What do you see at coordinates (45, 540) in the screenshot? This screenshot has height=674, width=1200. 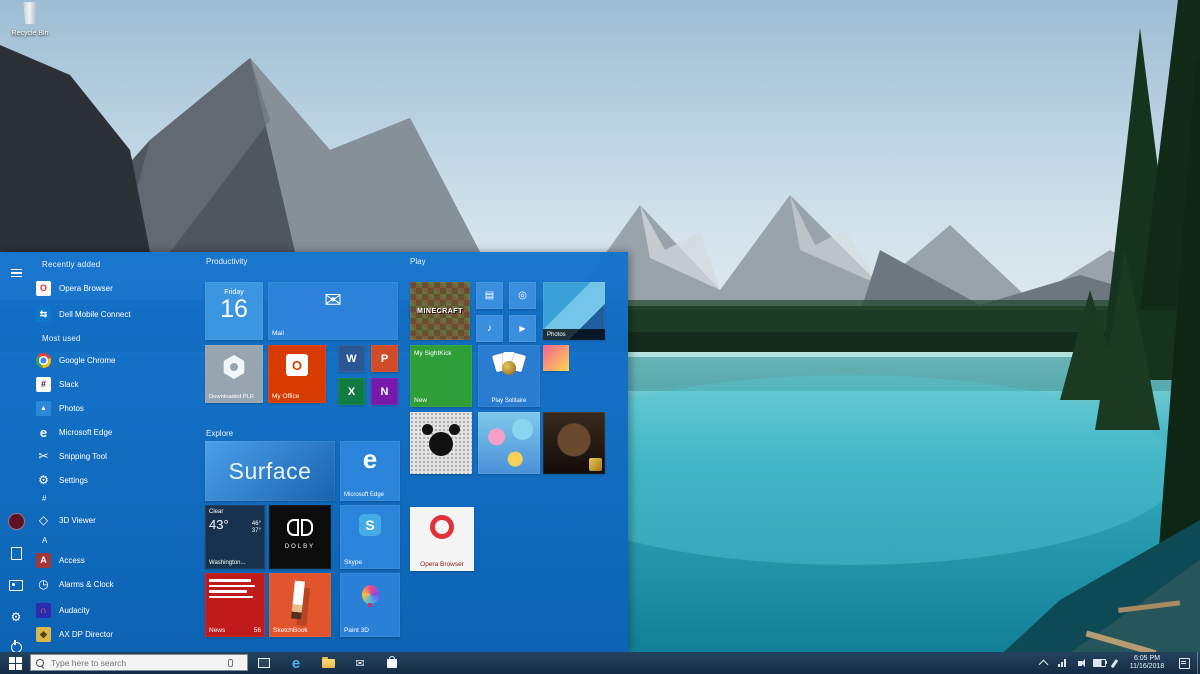 I see `section-header-a: A` at bounding box center [45, 540].